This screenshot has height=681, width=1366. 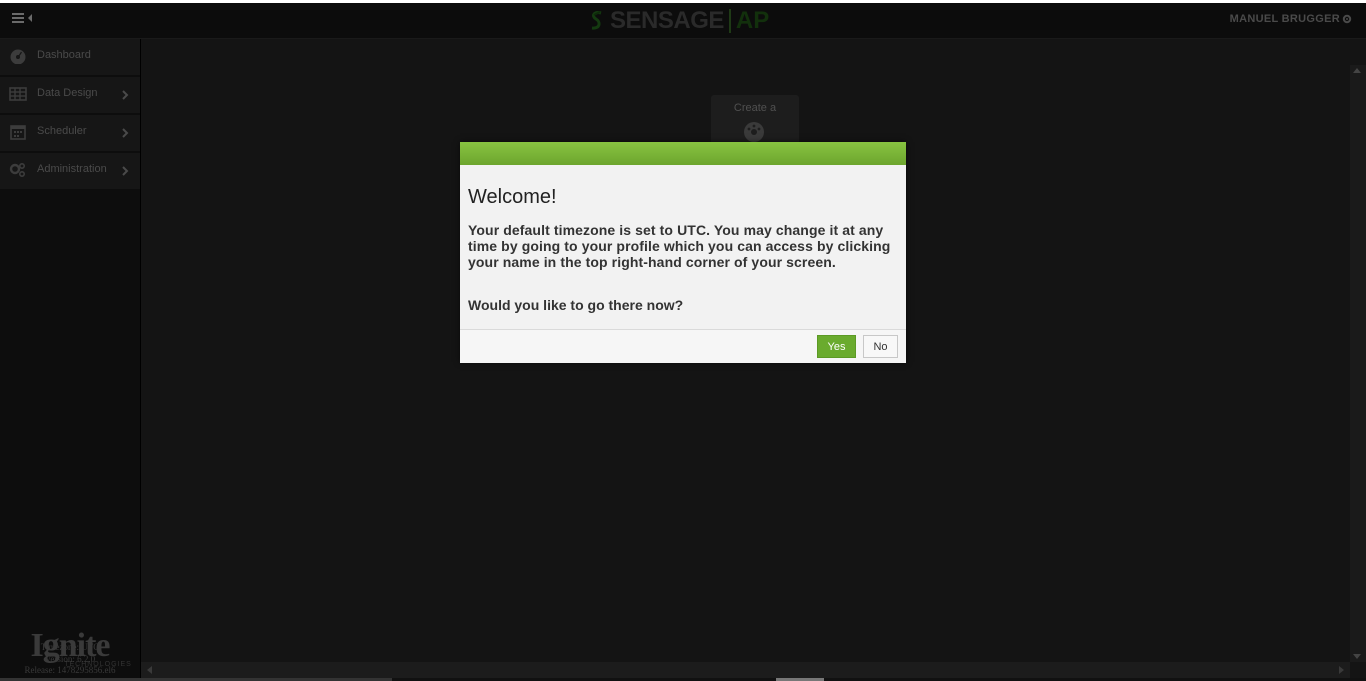 I want to click on dialog-header-bar, so click(x=683, y=153).